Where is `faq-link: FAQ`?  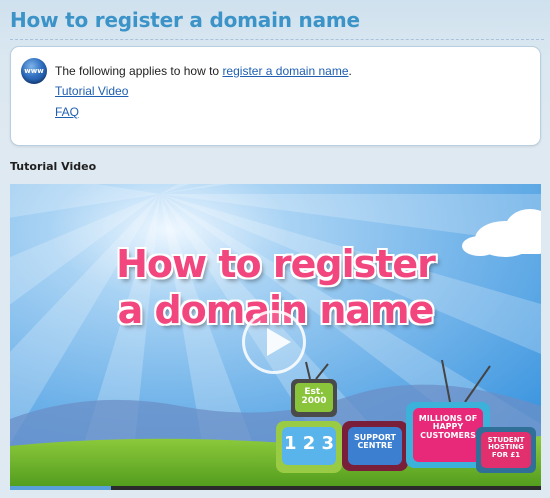
faq-link: FAQ is located at coordinates (67, 112).